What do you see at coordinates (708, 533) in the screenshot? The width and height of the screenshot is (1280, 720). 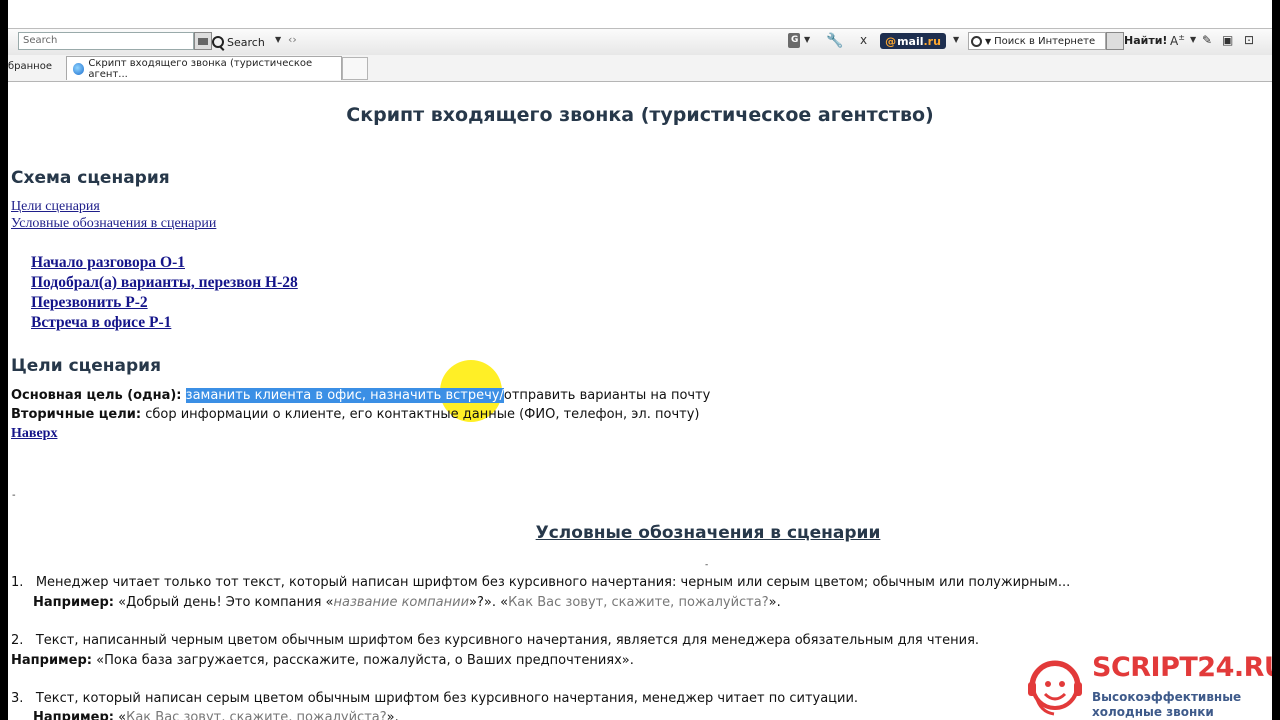 I see `legend-heading: Условные обозначения в сценарии` at bounding box center [708, 533].